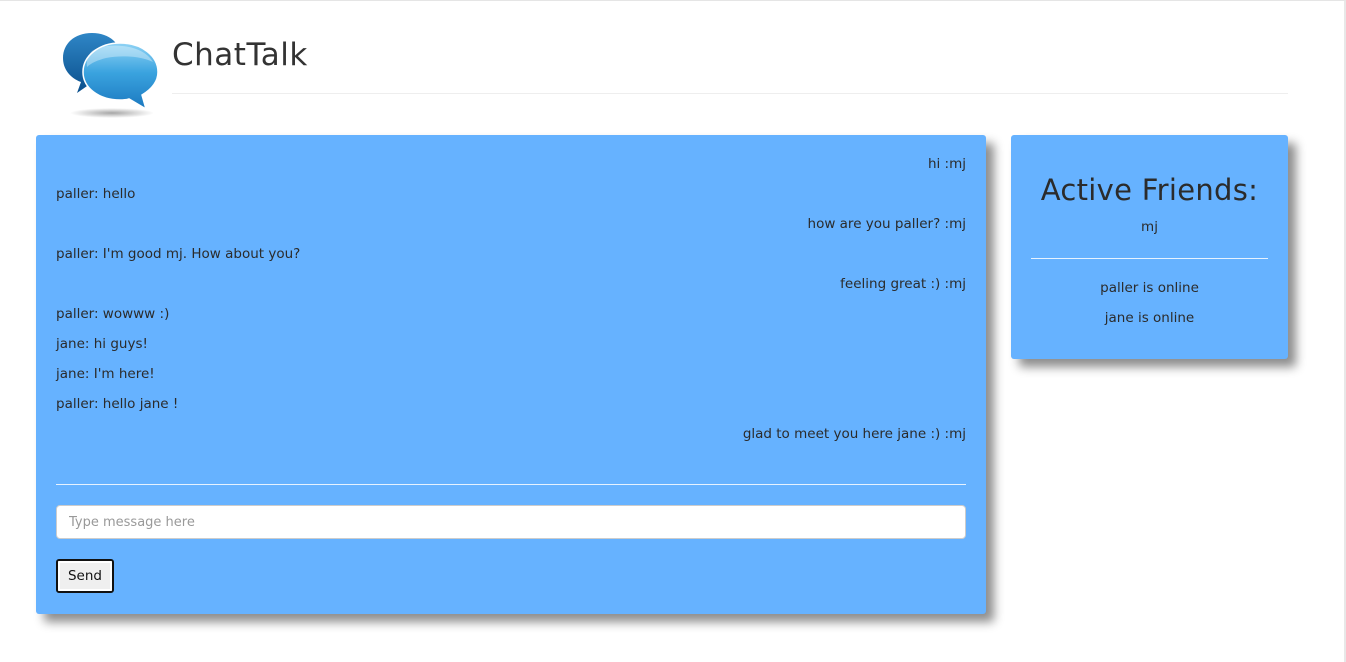 The height and width of the screenshot is (662, 1346). Describe the element at coordinates (1149, 258) in the screenshot. I see `friends-divider` at that location.